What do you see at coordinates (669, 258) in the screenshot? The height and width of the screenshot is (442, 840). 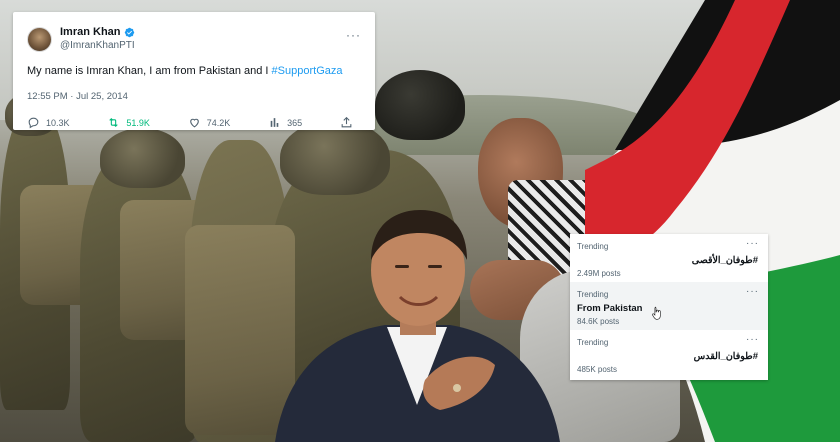 I see `trend-item: Trending ··· #طوفان_الأقصى 2.49M posts` at bounding box center [669, 258].